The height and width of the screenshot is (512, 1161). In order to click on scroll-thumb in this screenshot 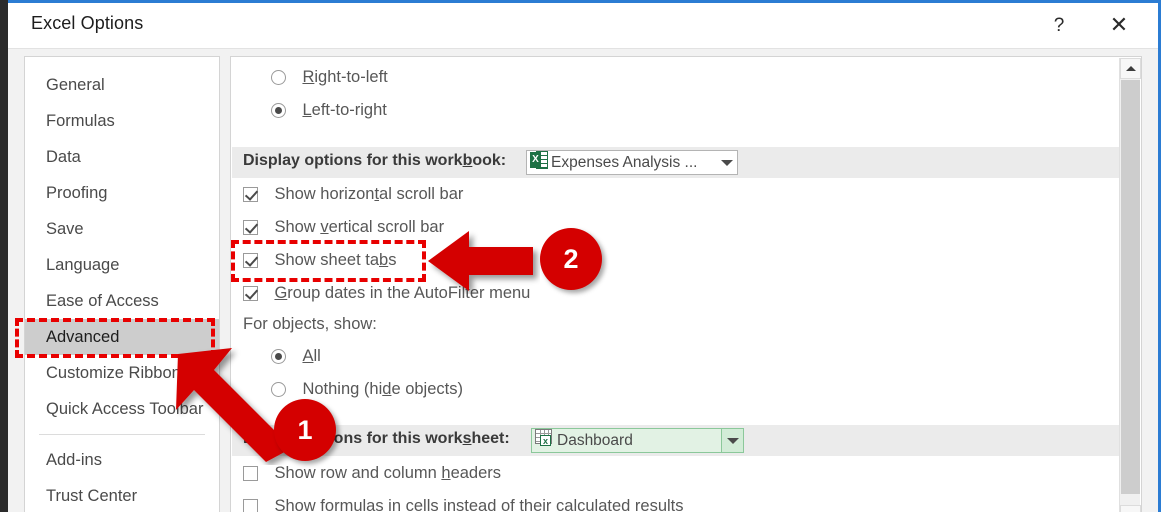, I will do `click(1130, 287)`.